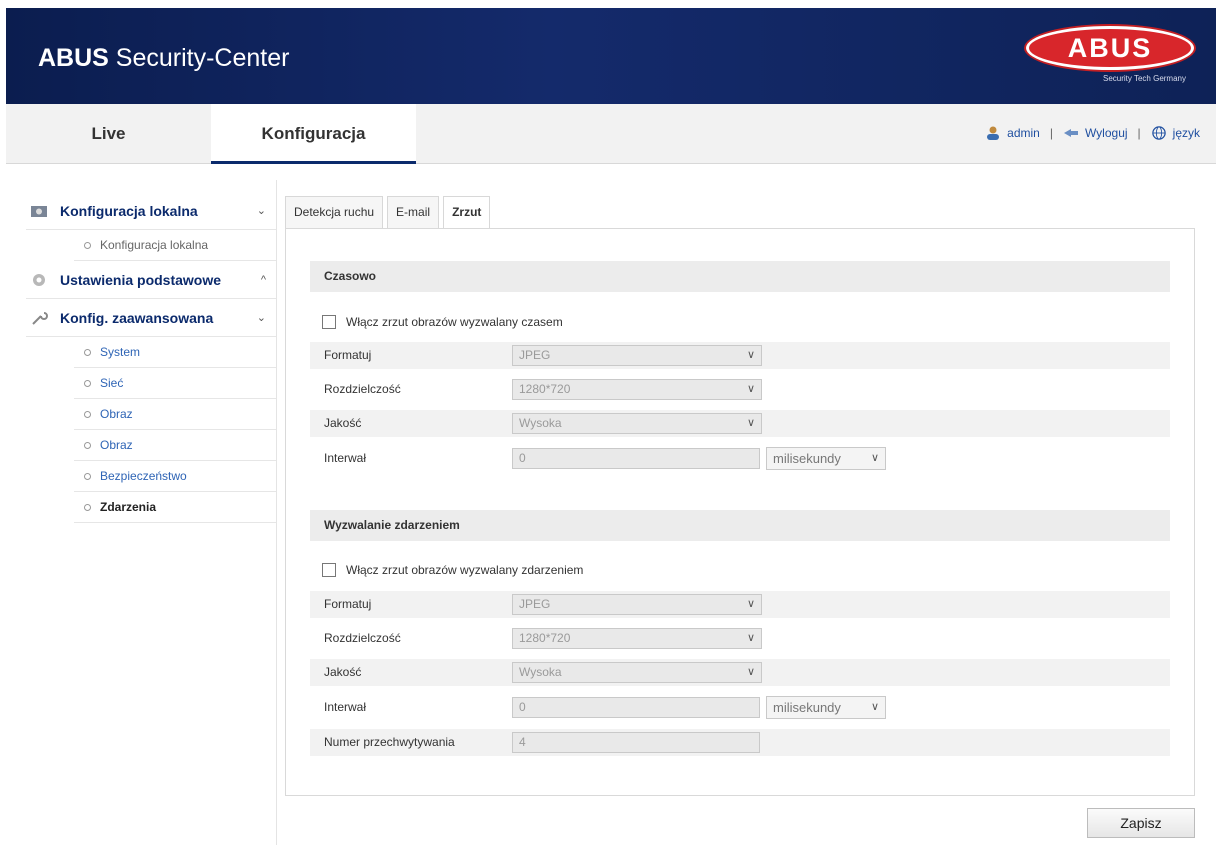 This screenshot has height=845, width=1220. Describe the element at coordinates (151, 211) in the screenshot. I see `sidebar-section-local: Konfiguracja lokalna ⌄` at that location.